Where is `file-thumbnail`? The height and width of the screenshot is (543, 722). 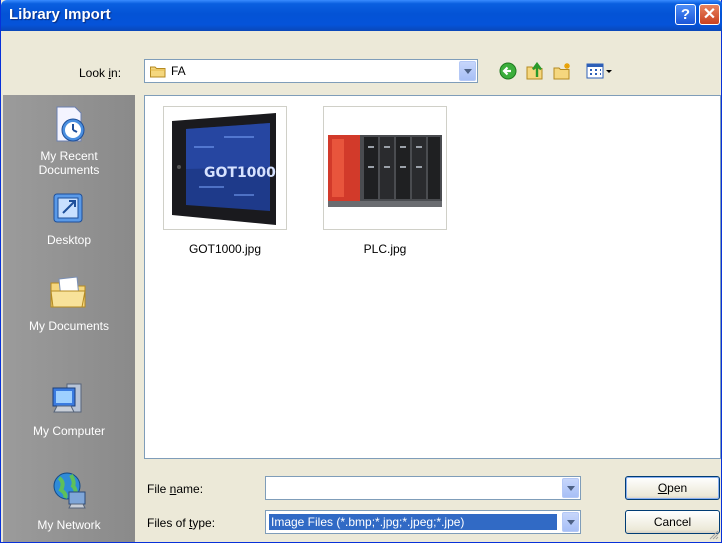 file-thumbnail is located at coordinates (385, 168).